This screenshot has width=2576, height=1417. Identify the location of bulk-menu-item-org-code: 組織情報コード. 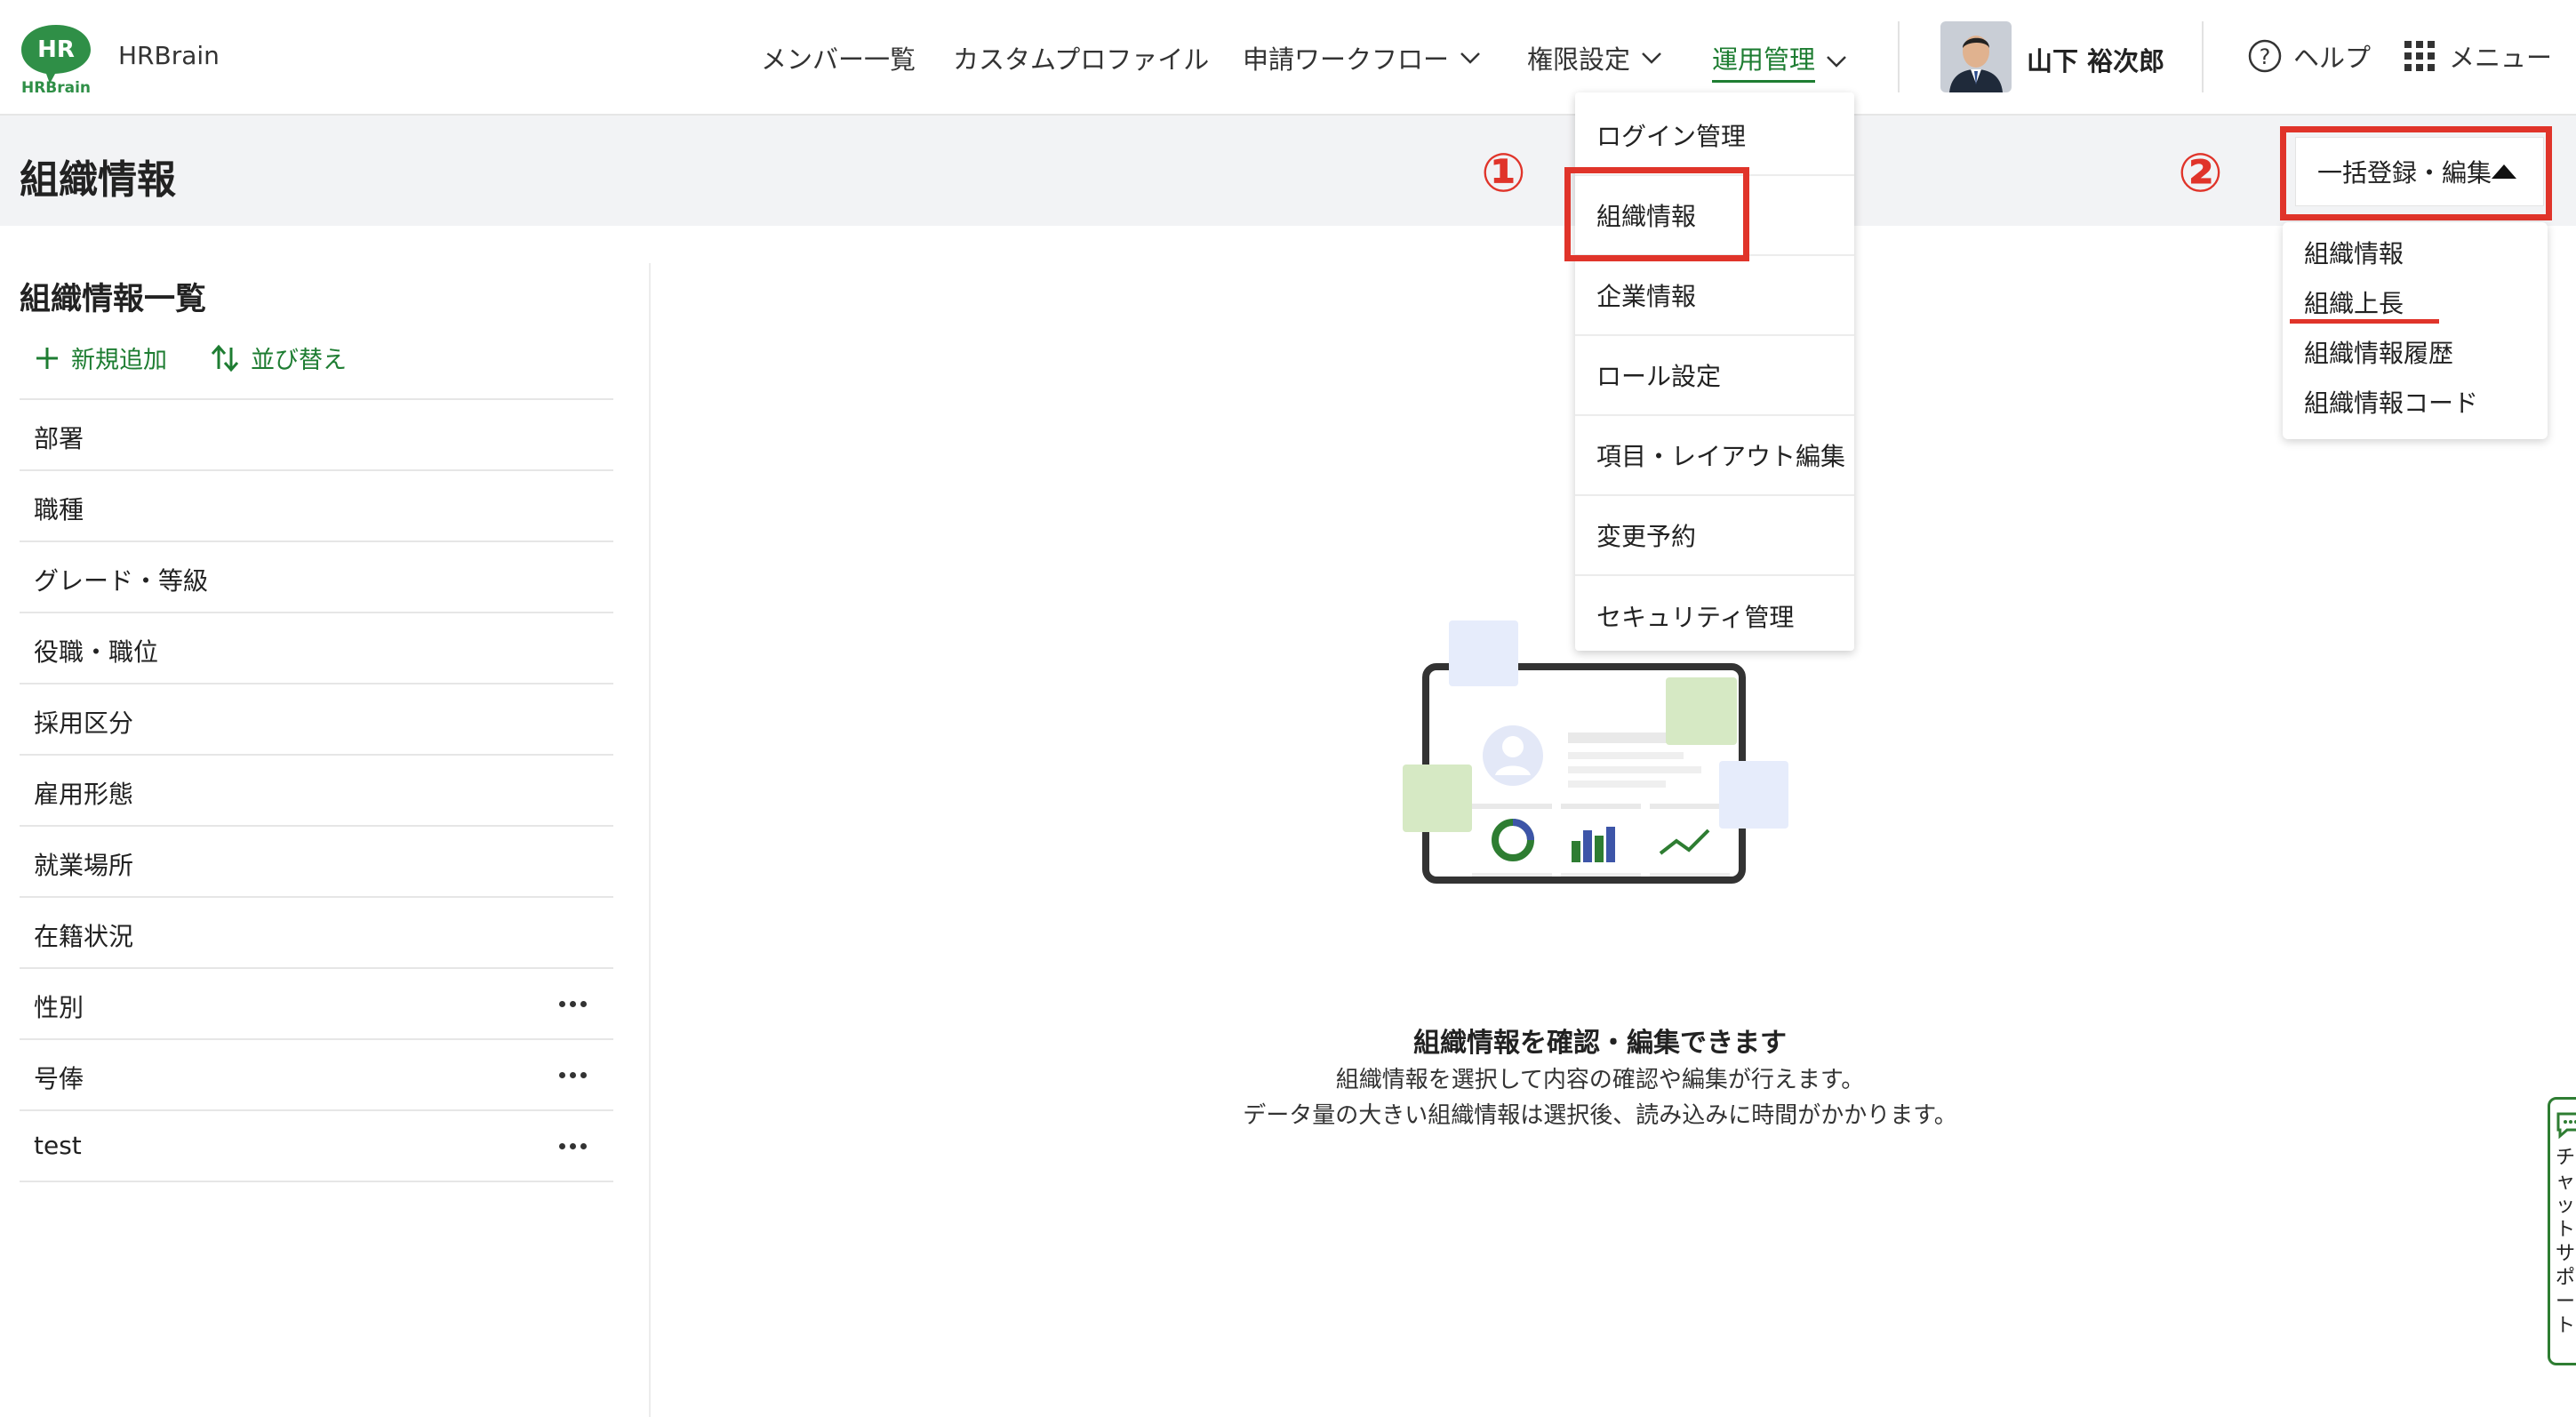
(2391, 402).